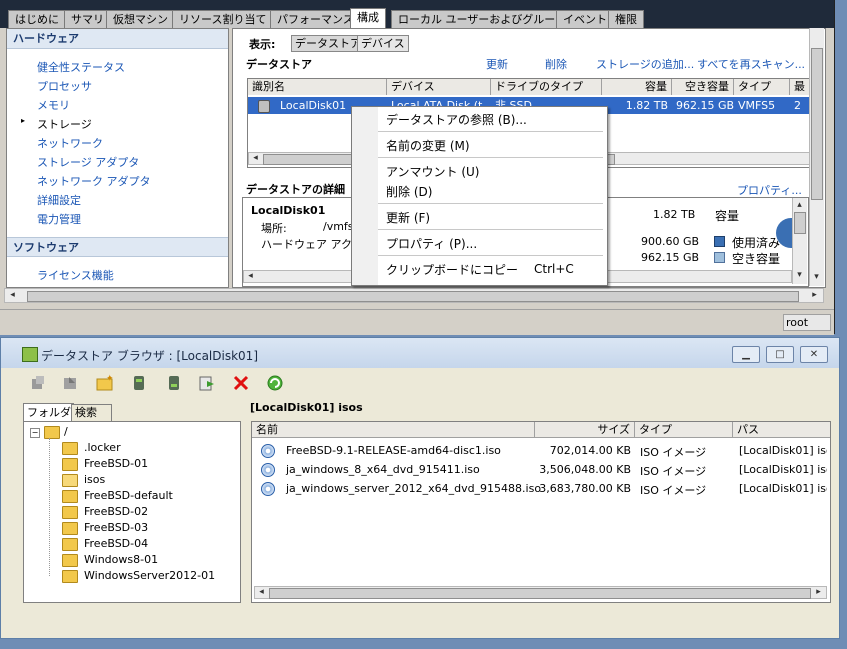  What do you see at coordinates (87, 19) in the screenshot?
I see `tab-summary: サマリ` at bounding box center [87, 19].